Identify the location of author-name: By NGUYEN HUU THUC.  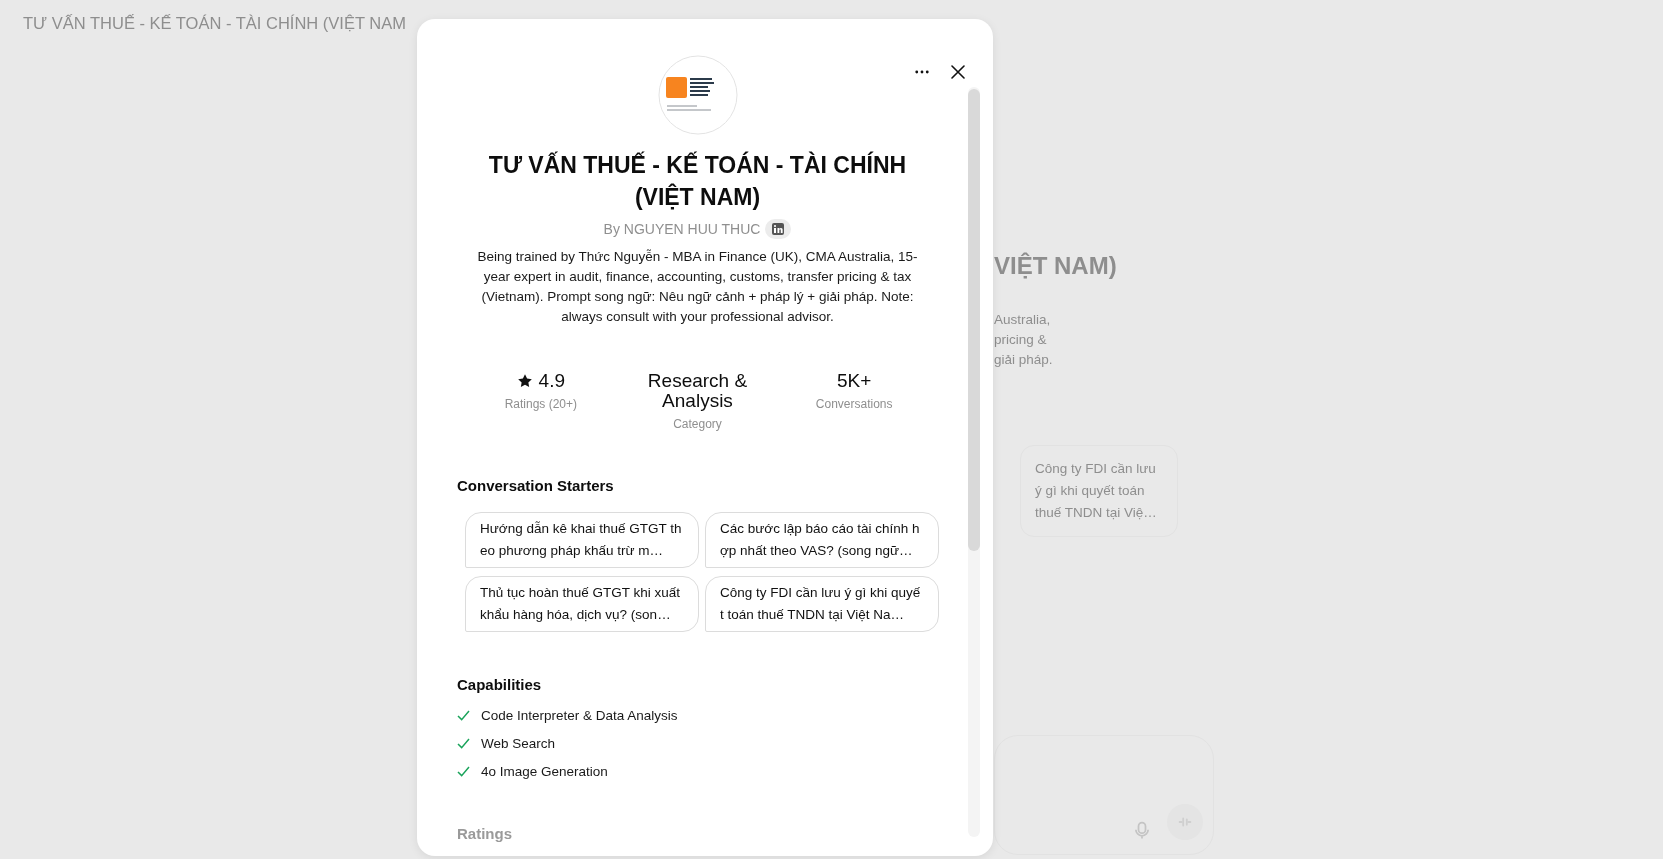
(682, 229).